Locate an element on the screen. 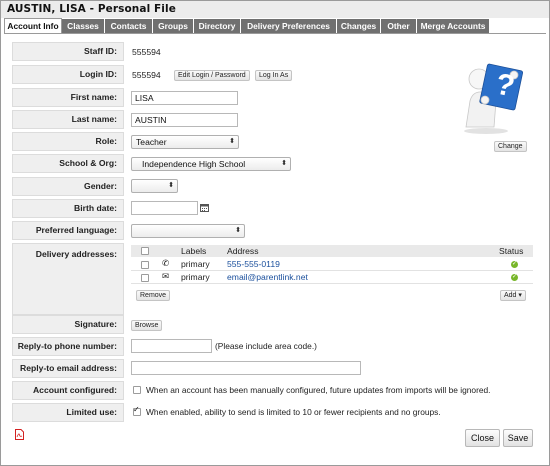 This screenshot has height=466, width=550. account-configured-checkbox is located at coordinates (137, 390).